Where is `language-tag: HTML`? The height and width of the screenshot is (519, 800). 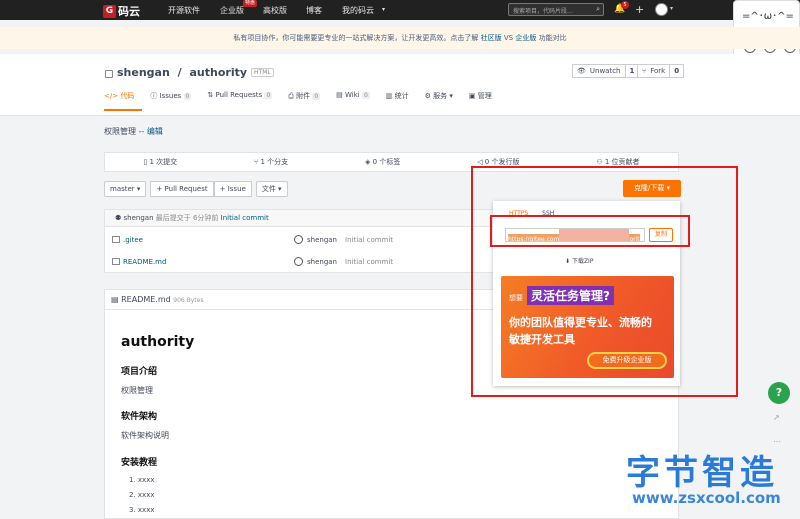 language-tag: HTML is located at coordinates (262, 72).